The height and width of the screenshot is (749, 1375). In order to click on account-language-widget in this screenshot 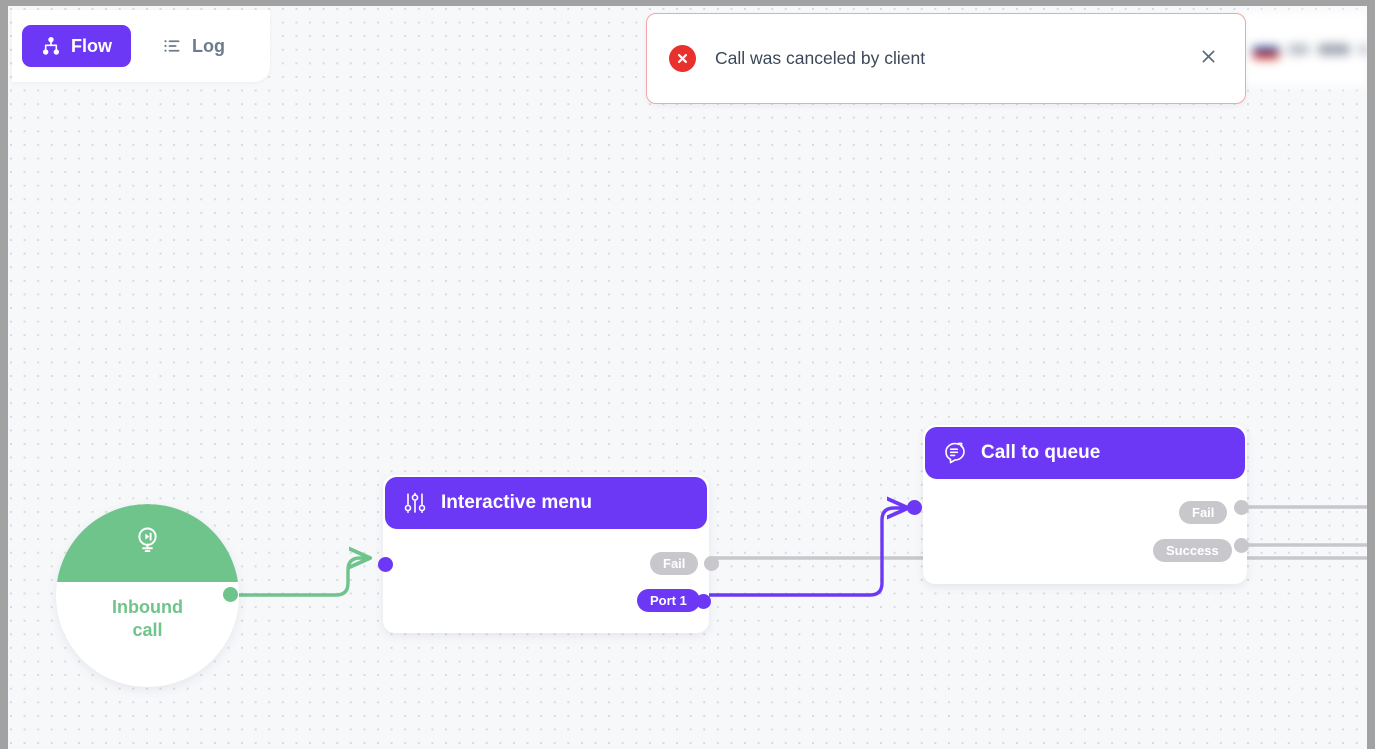, I will do `click(1303, 49)`.